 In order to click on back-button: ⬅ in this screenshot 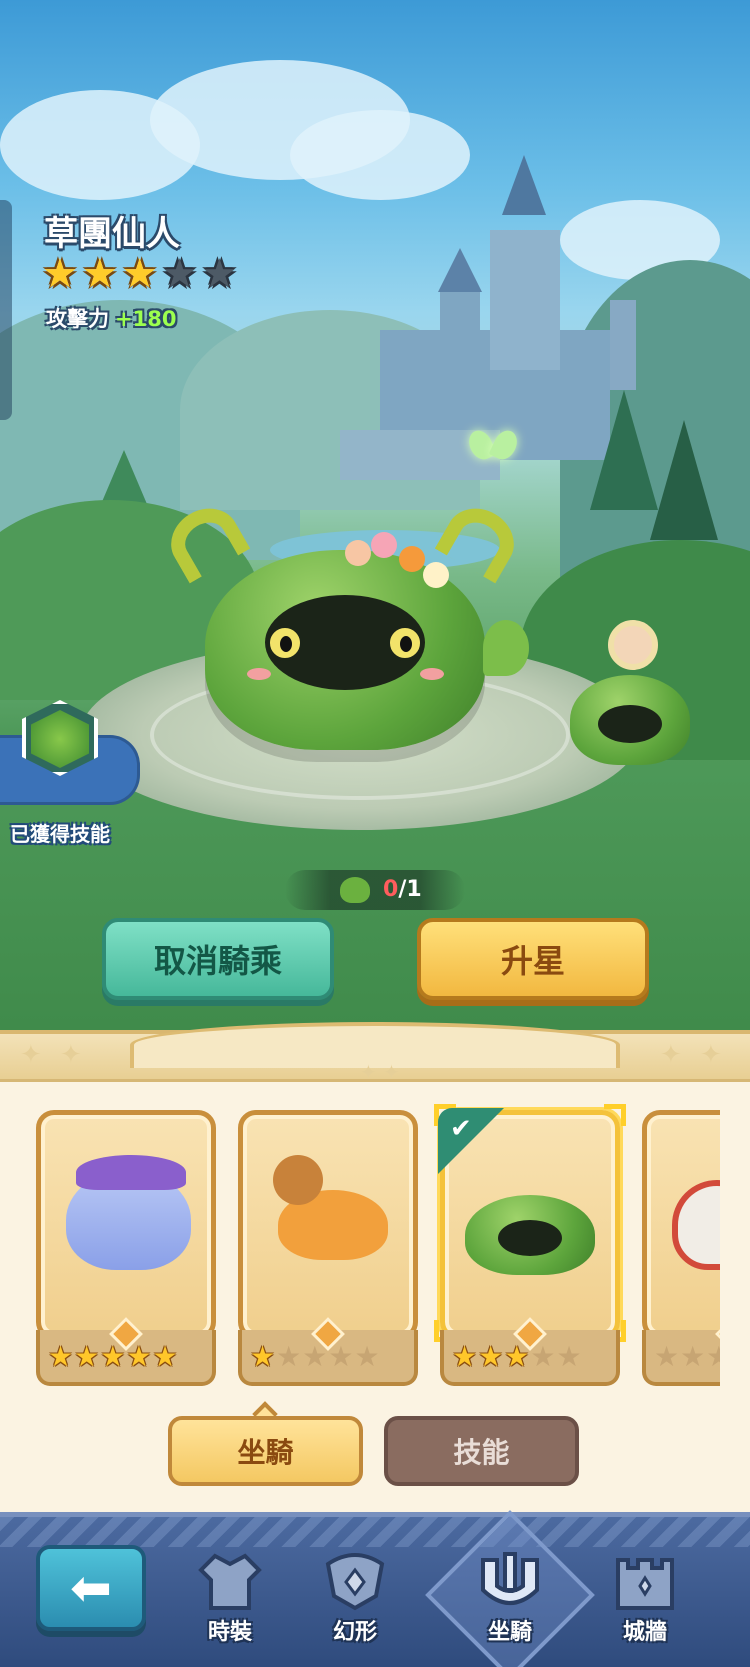, I will do `click(91, 1588)`.